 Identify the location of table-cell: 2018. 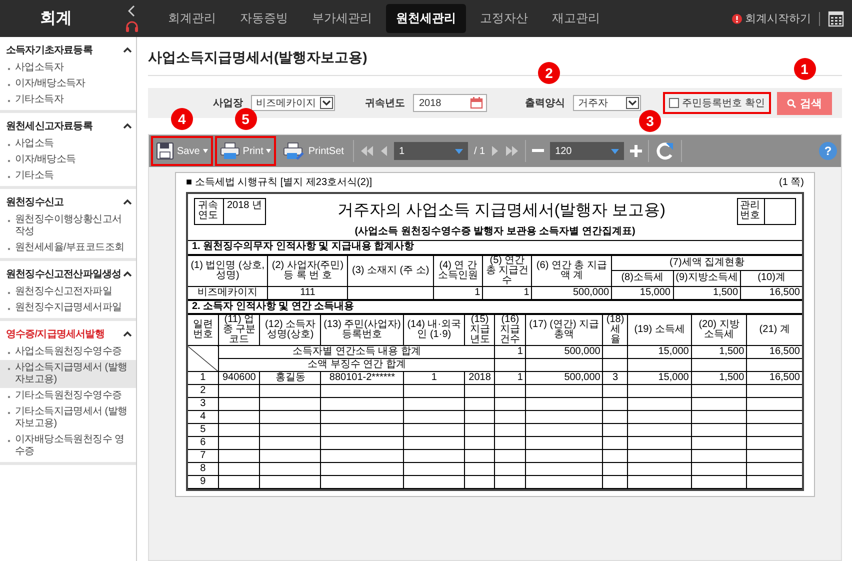
(479, 378).